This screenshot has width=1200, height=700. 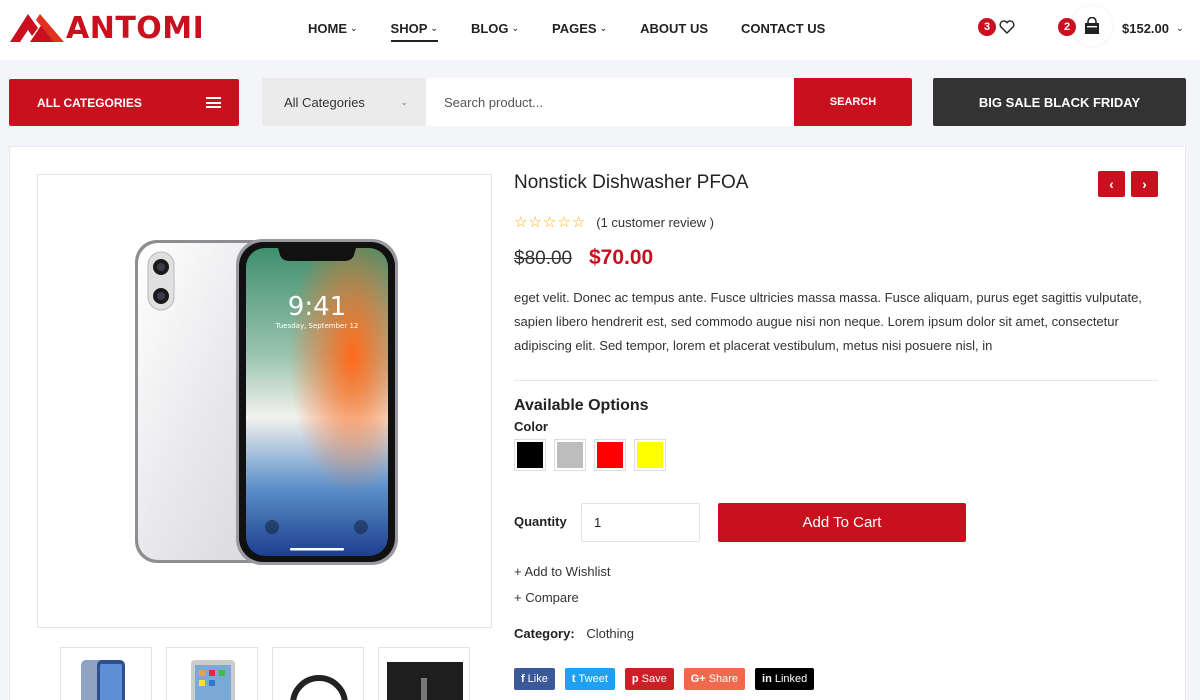 What do you see at coordinates (424, 673) in the screenshot?
I see `thumbnail-black-device` at bounding box center [424, 673].